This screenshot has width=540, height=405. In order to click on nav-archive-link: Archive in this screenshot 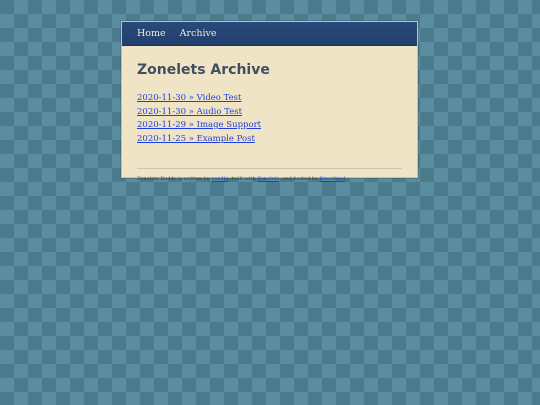, I will do `click(198, 33)`.